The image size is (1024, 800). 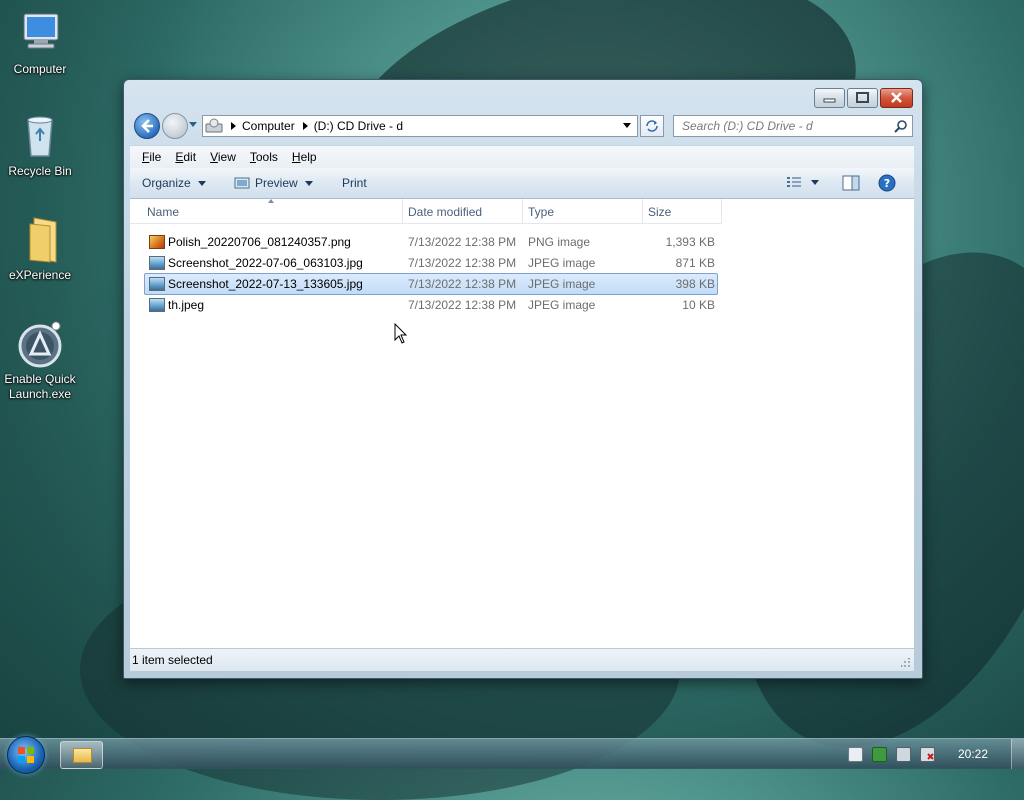 What do you see at coordinates (559, 242) in the screenshot?
I see `file-type: PNG image` at bounding box center [559, 242].